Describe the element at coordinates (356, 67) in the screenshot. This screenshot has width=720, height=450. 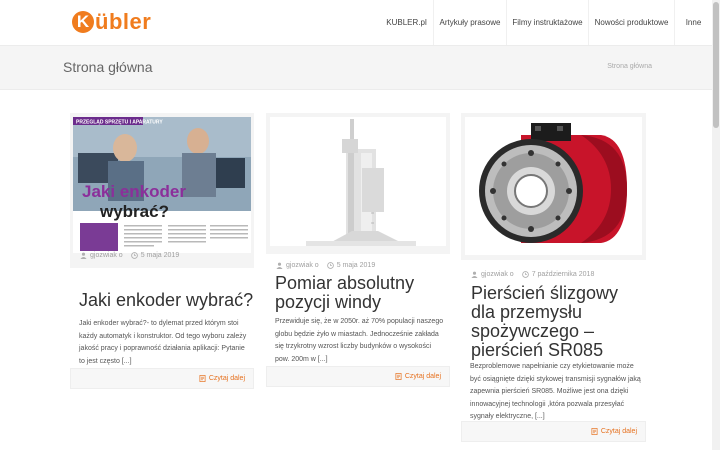
I see `page-subheader: Strona główna Strona główna` at that location.